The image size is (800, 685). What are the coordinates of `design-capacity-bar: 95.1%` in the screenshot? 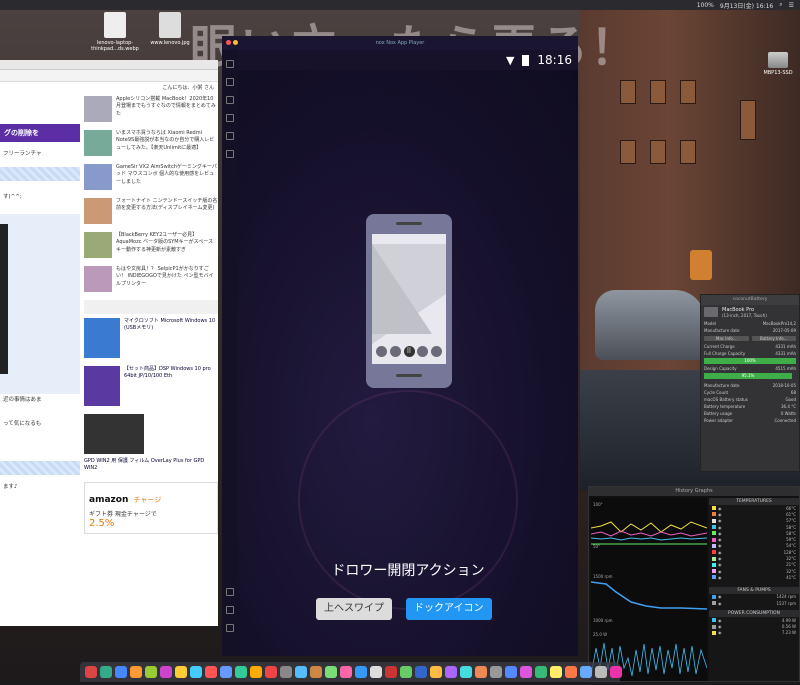 It's located at (748, 376).